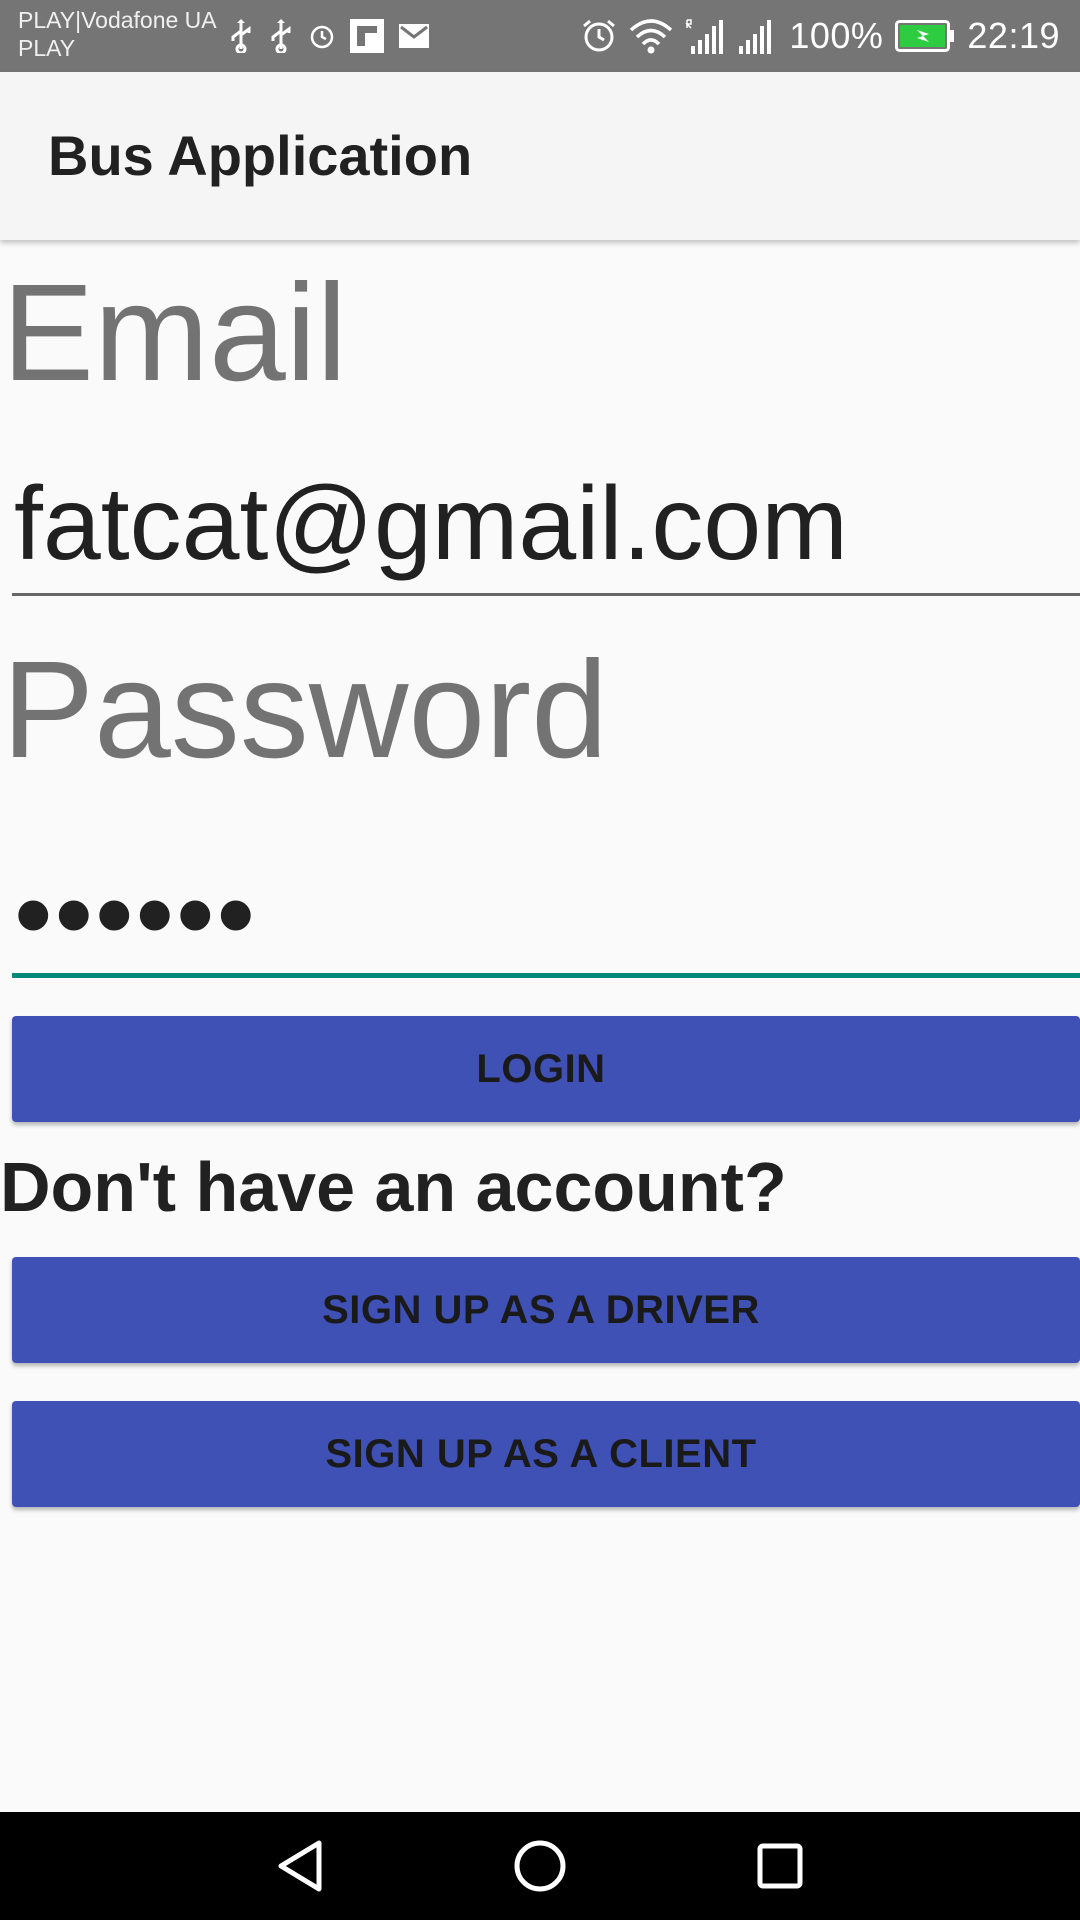 The height and width of the screenshot is (1920, 1080). Describe the element at coordinates (705, 36) in the screenshot. I see `signal-roaming-icon` at that location.